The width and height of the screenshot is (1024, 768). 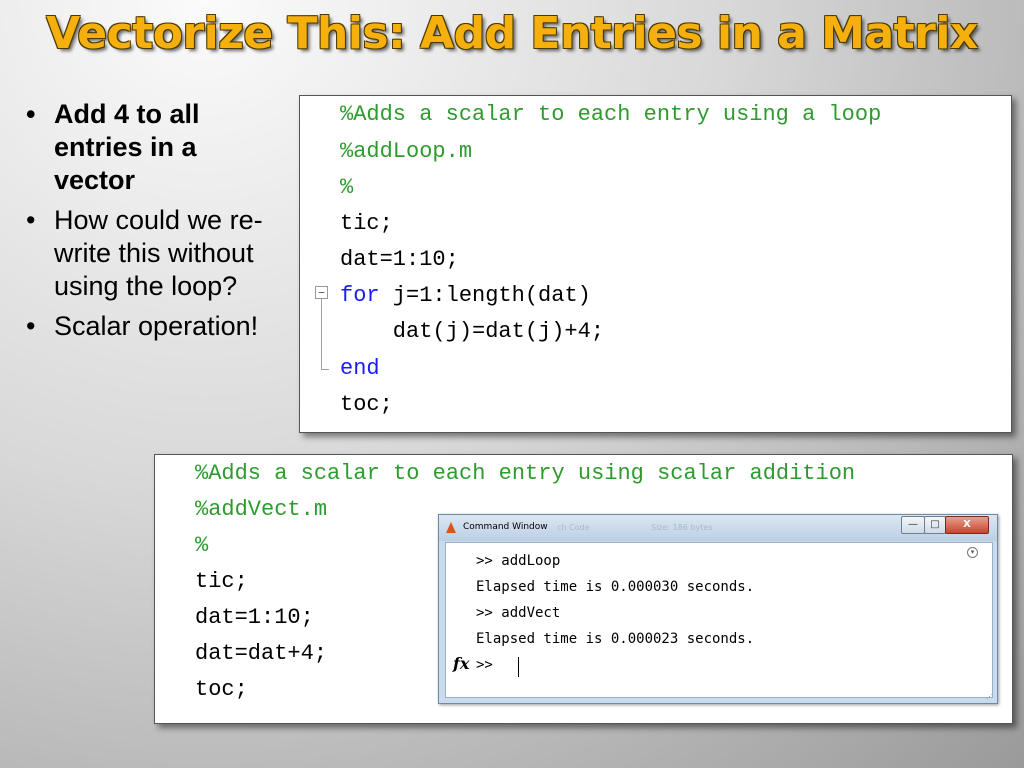 I want to click on fold-minus-icon: −, so click(x=321, y=292).